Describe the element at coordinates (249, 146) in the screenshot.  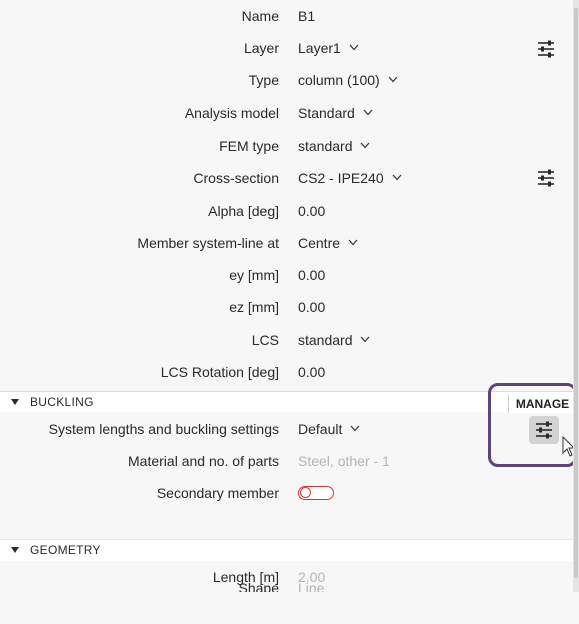
I see `property-label: FEM type` at that location.